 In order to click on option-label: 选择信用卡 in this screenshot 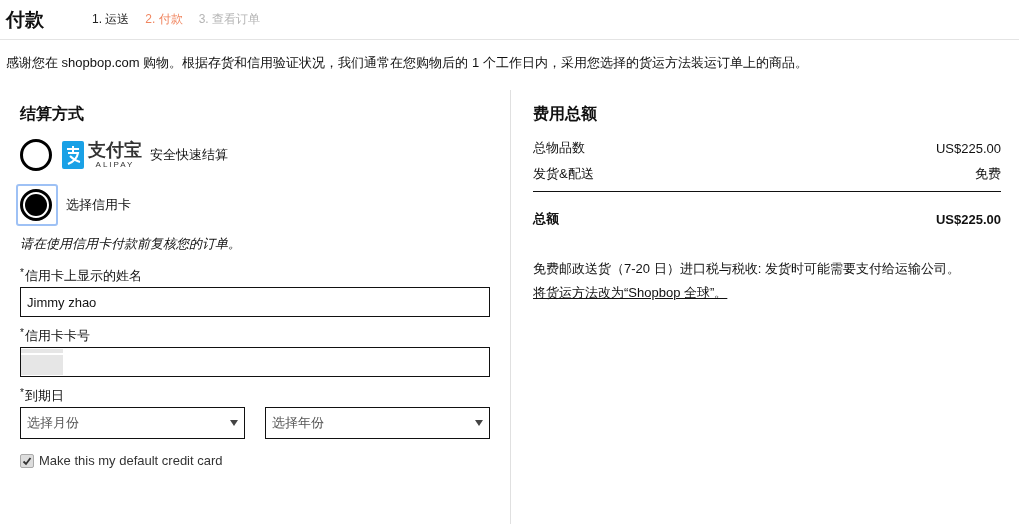, I will do `click(98, 205)`.